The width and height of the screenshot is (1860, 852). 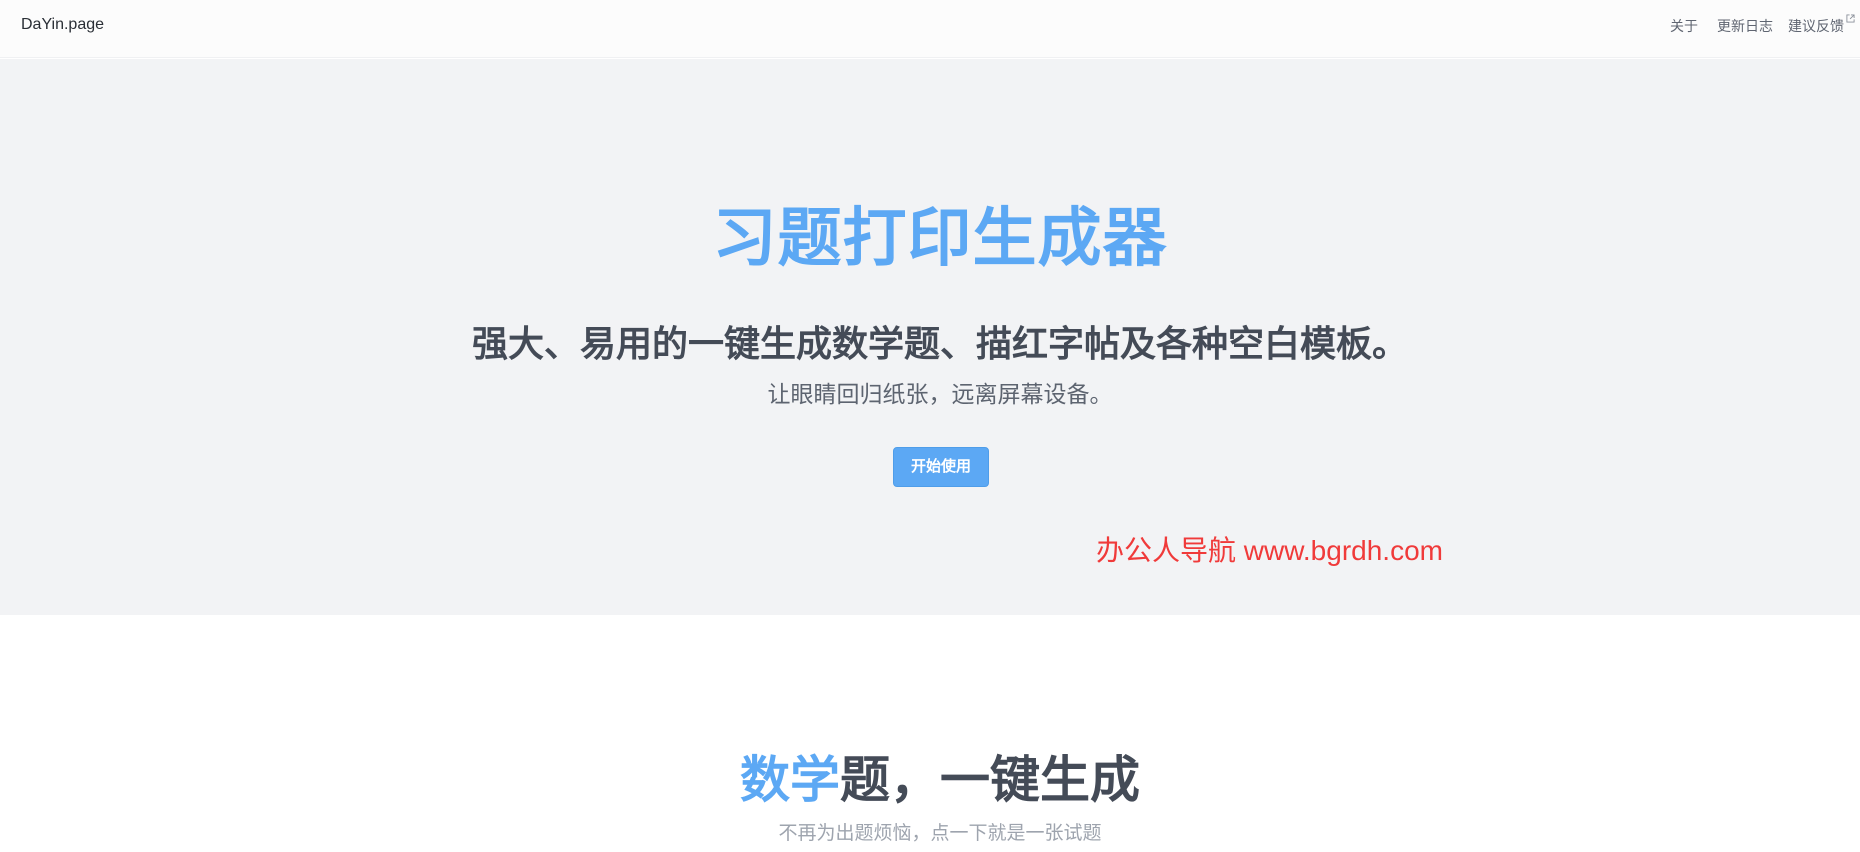 I want to click on hero-subtitle: 强大、易用的一键生成数学题、描红字帖及各种空白模板。, so click(x=939, y=343).